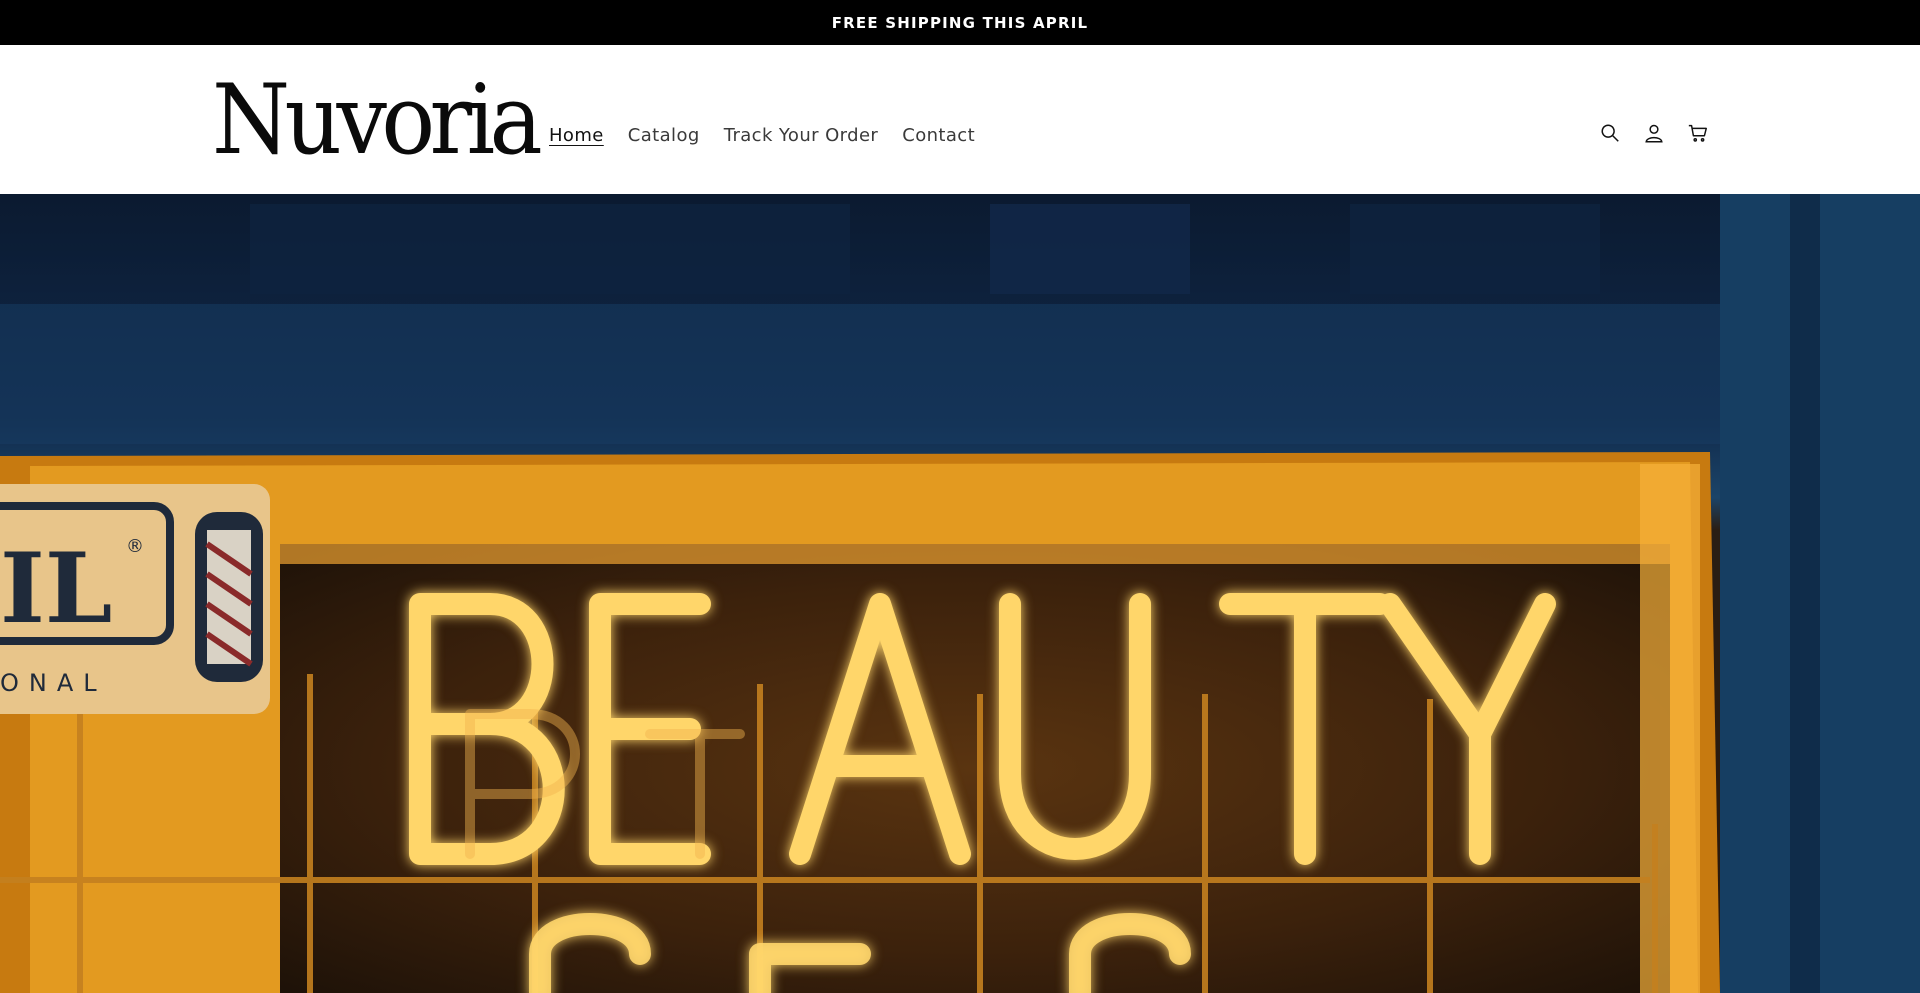 This screenshot has width=1920, height=993. I want to click on announcement-text: FREE SHIPPING THIS APRIL, so click(960, 22).